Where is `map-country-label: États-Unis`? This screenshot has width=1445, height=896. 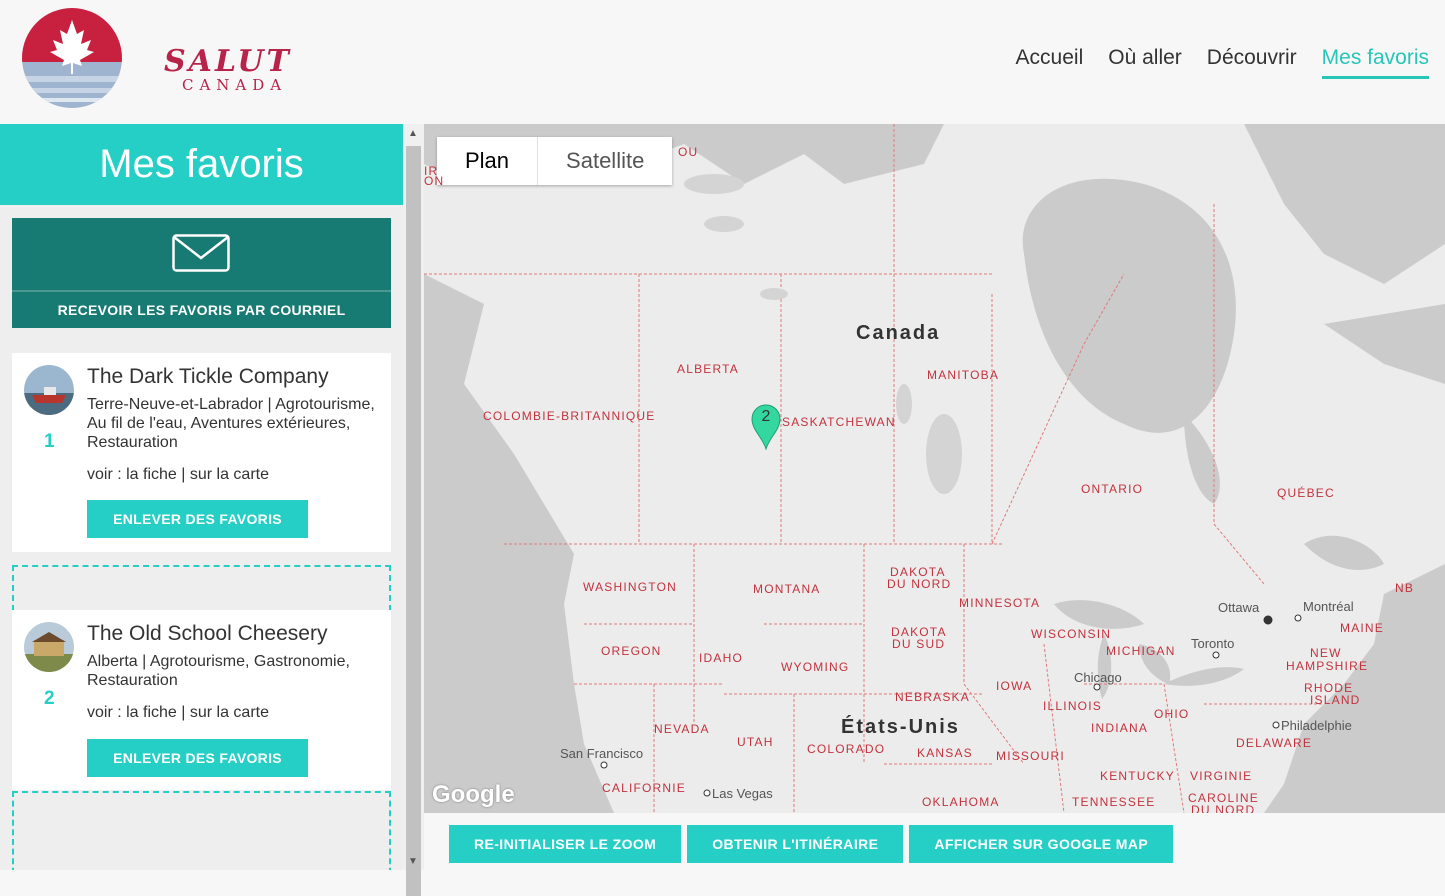
map-country-label: États-Unis is located at coordinates (900, 727).